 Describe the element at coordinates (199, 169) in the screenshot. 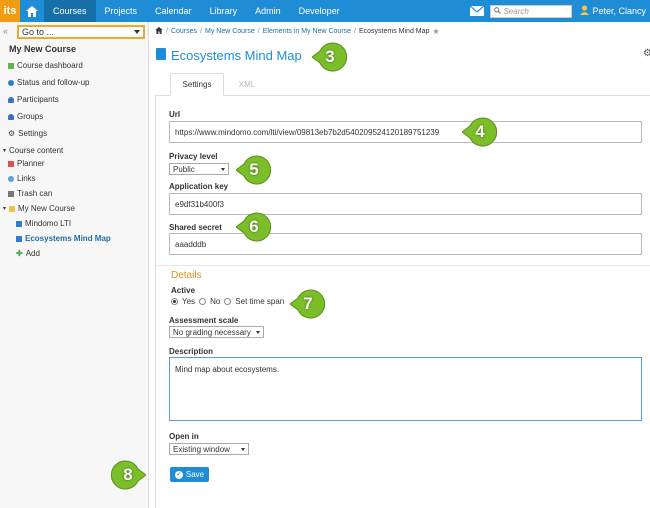

I see `privacy-select: Public` at that location.